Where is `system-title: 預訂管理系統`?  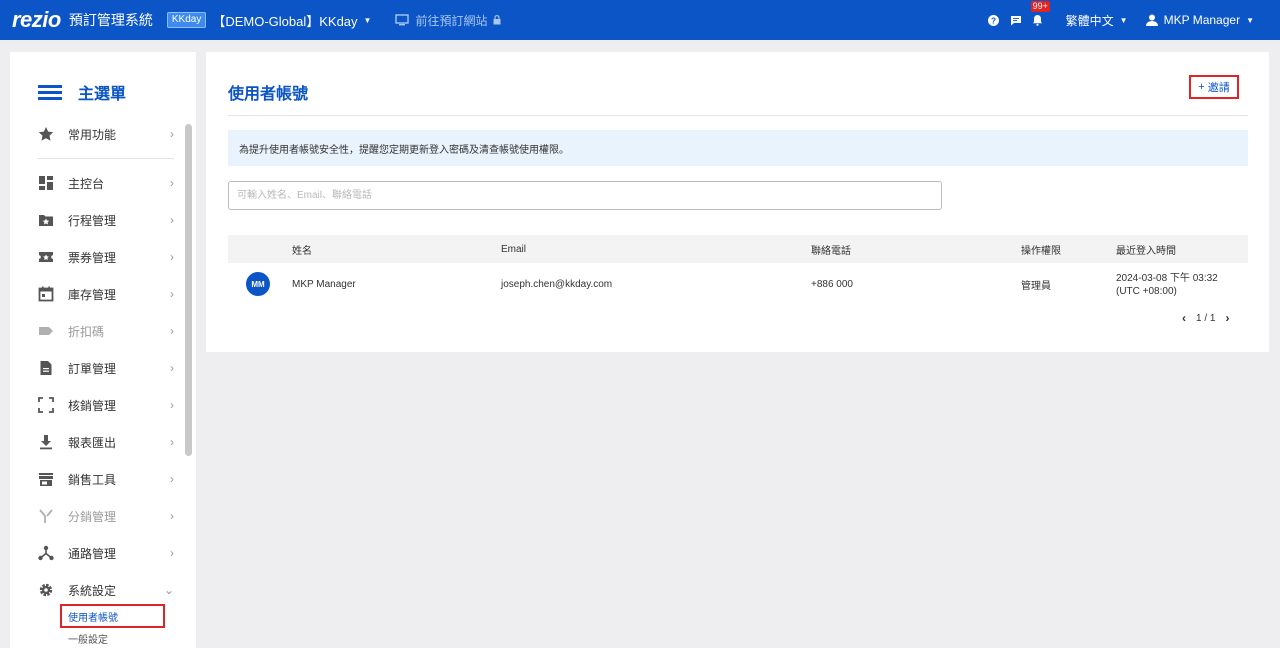
system-title: 預訂管理系統 is located at coordinates (110, 20).